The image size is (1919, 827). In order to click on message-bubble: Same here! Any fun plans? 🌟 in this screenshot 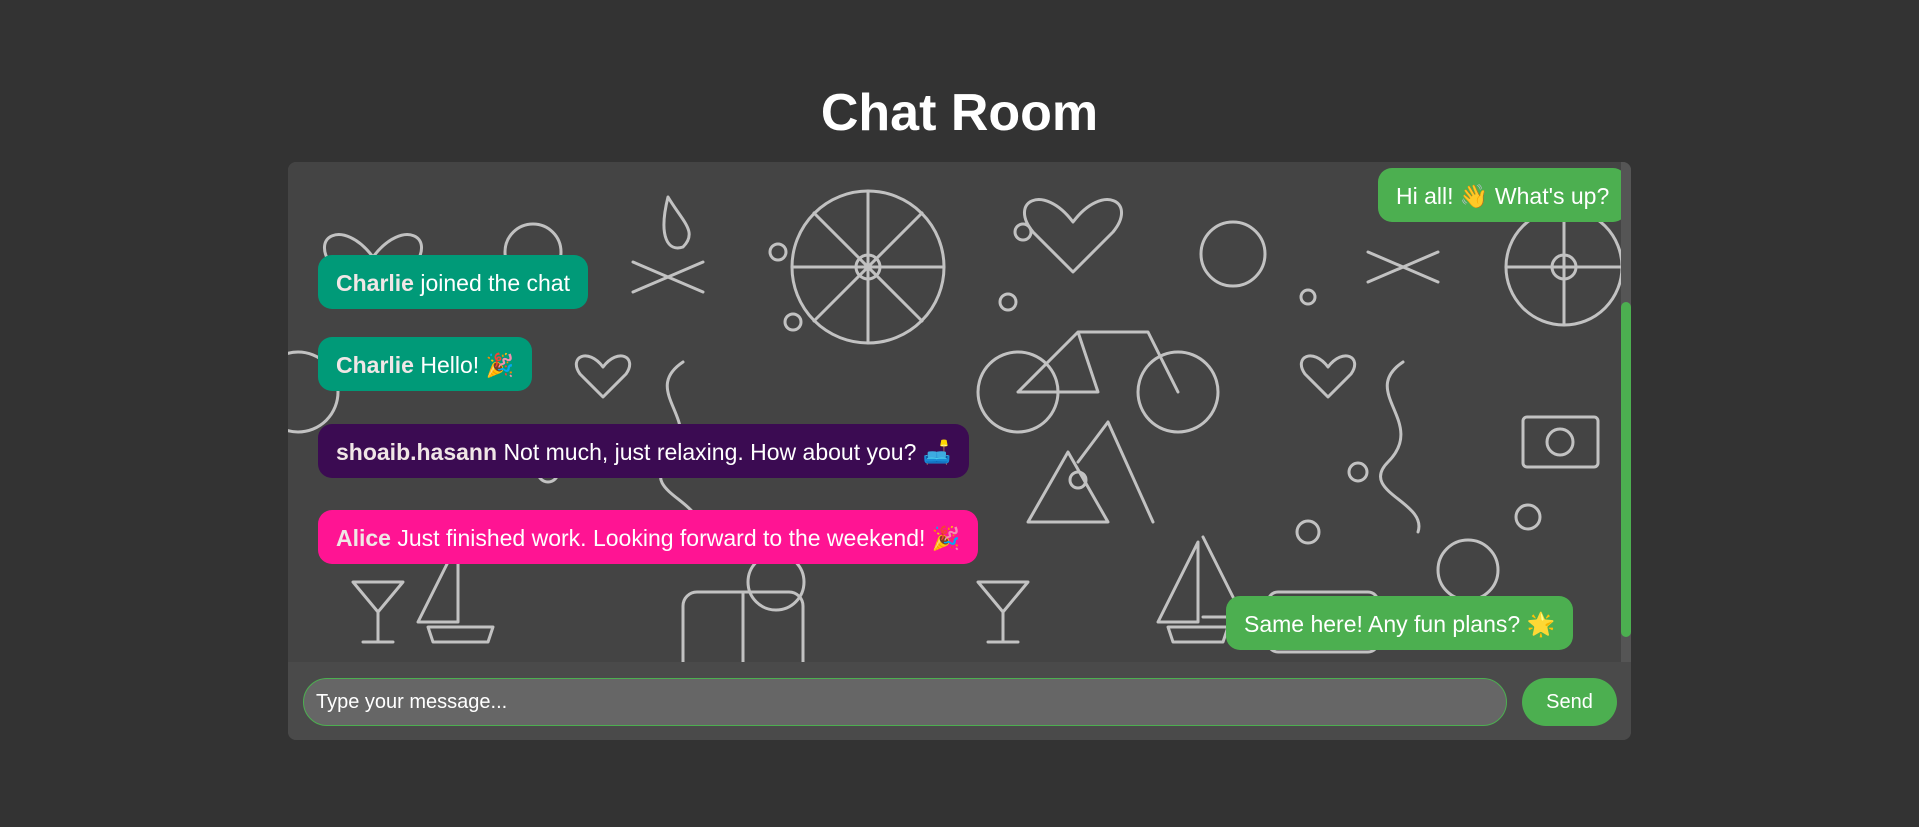, I will do `click(1400, 623)`.